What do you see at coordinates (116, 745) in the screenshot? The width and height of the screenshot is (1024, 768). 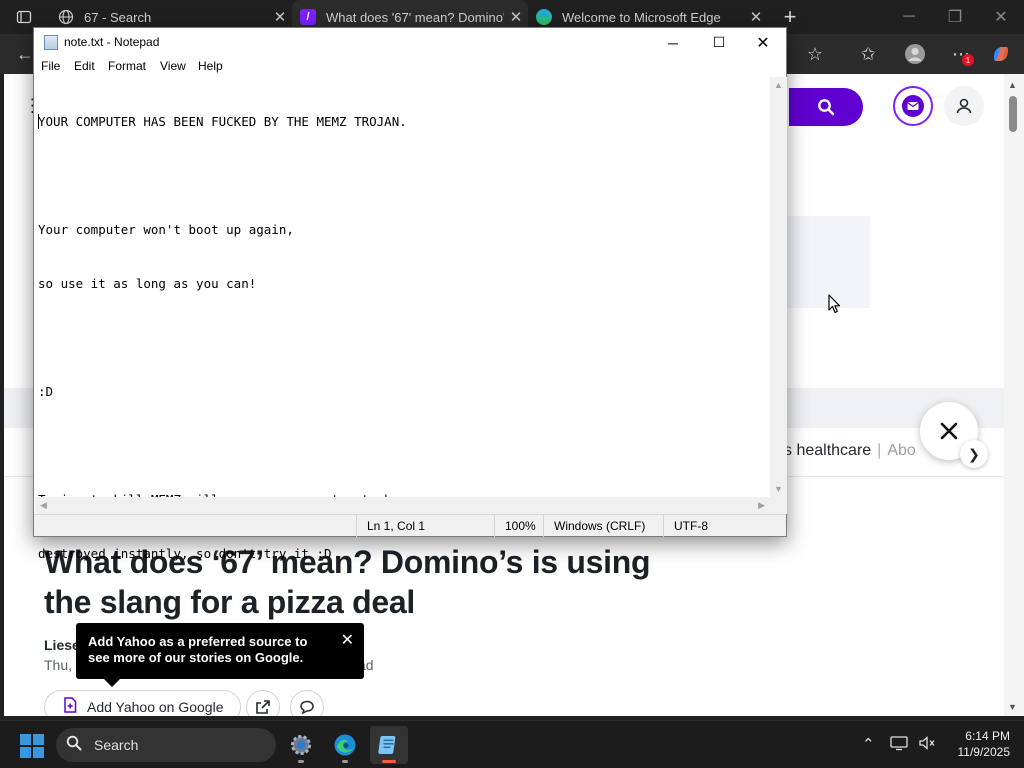 I see `taskbar-search-label: Search` at bounding box center [116, 745].